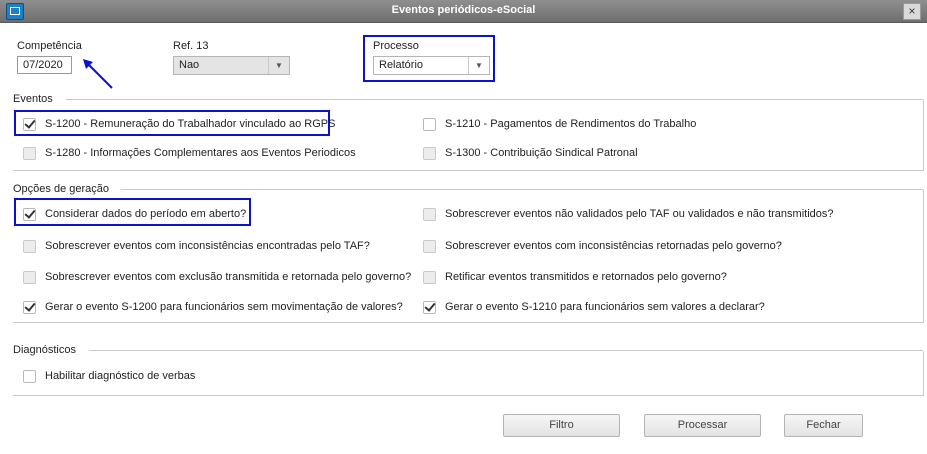 Image resolution: width=927 pixels, height=454 pixels. I want to click on arrow-annotation-icon, so click(98, 74).